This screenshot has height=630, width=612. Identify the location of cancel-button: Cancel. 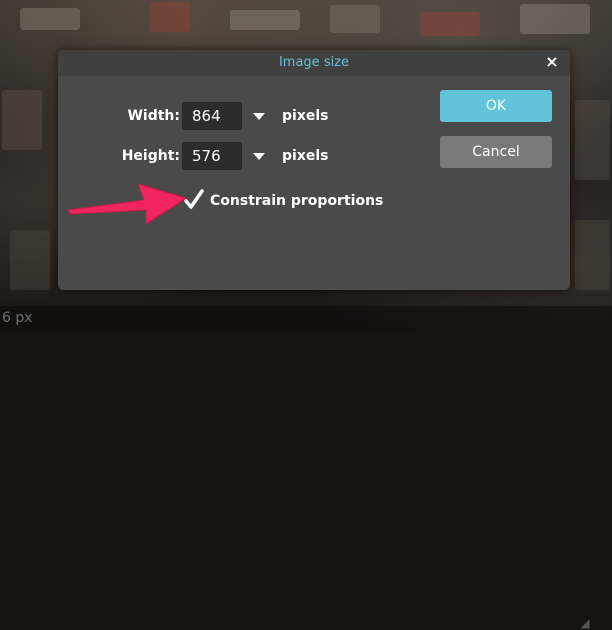
(496, 152).